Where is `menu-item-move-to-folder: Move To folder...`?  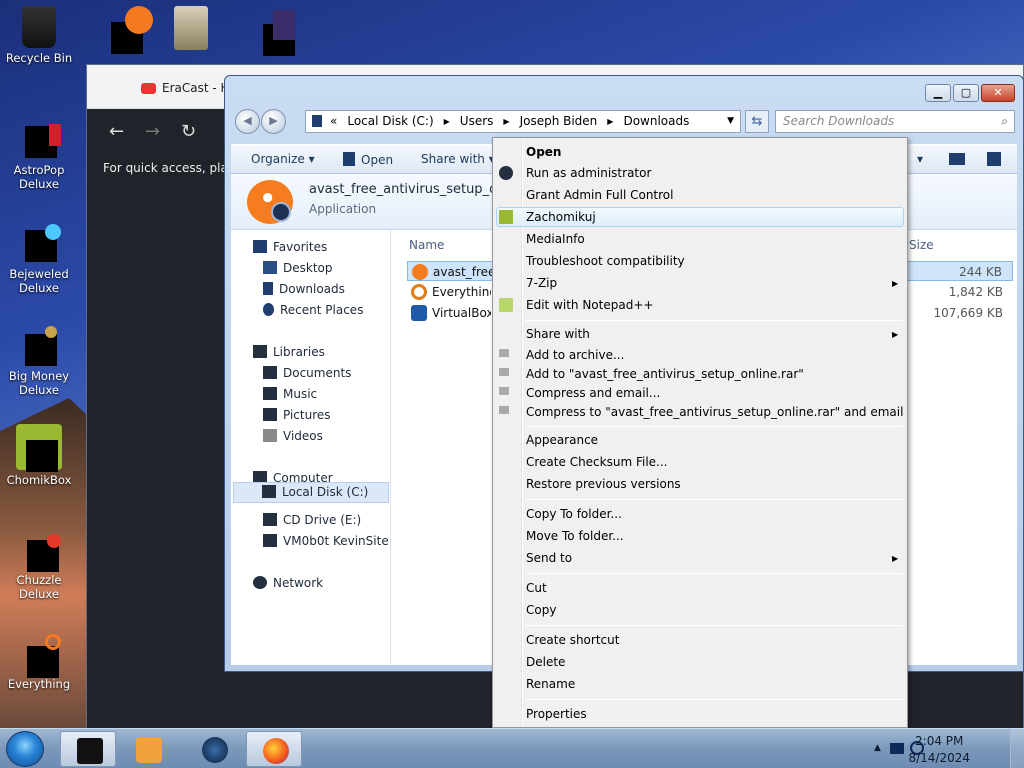
menu-item-move-to-folder: Move To folder... is located at coordinates (575, 536).